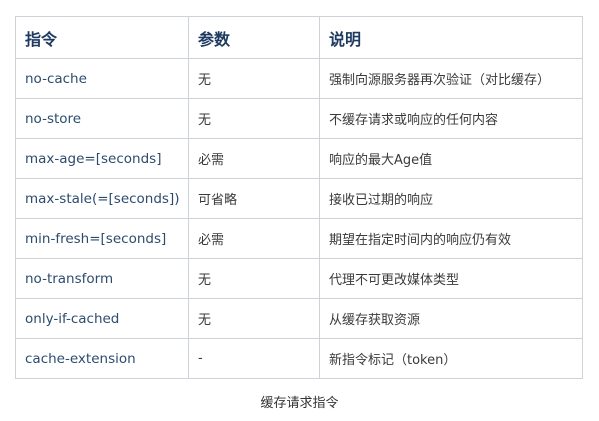  I want to click on cell-description: 强制向源服务器再次验证（对比缓存）, so click(451, 78).